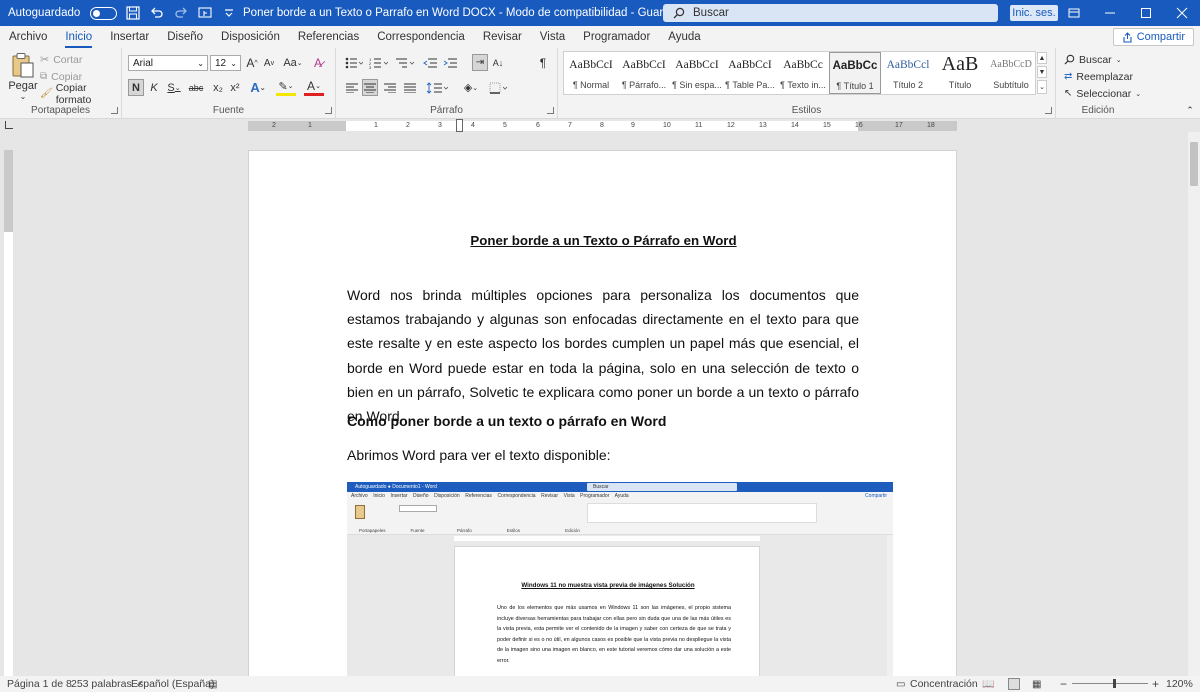 This screenshot has height=692, width=1200. I want to click on tab-inicio: Inicio, so click(78, 37).